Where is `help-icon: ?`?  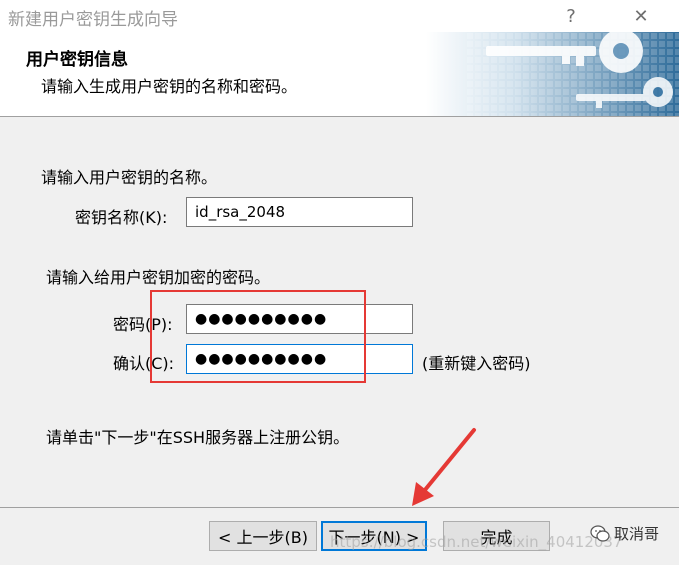
help-icon: ? is located at coordinates (571, 16).